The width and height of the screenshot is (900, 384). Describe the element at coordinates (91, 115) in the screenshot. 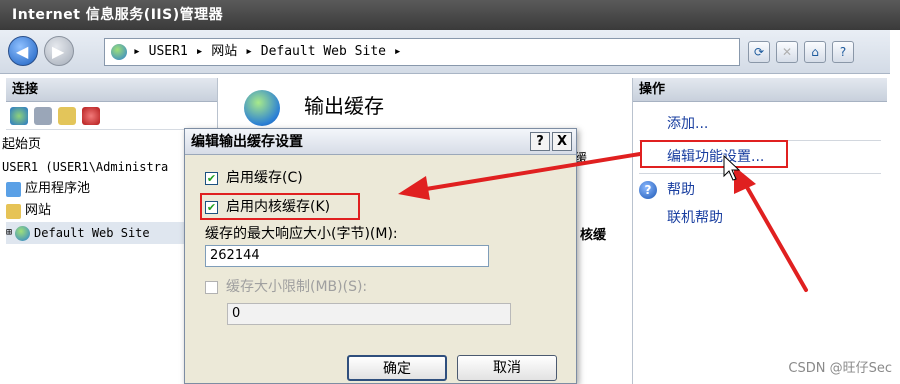

I see `disconnect-icon` at that location.